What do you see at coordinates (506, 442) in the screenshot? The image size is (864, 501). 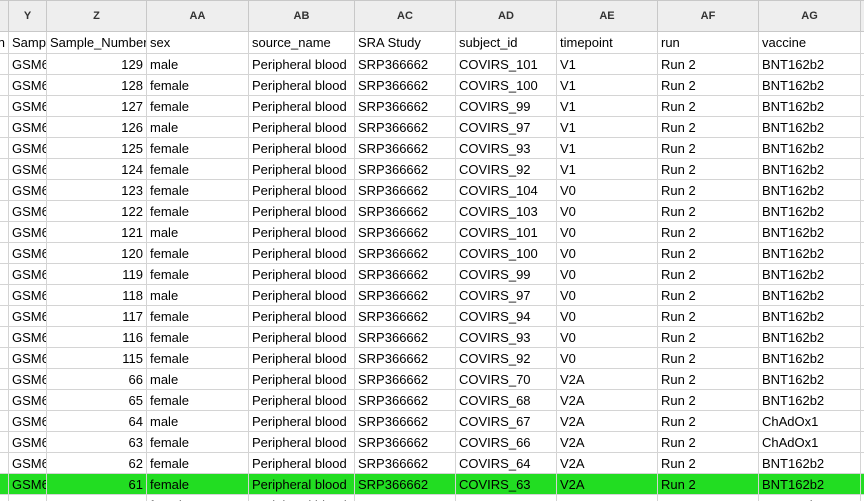 I see `cell-subject-id: COVIRS_66` at bounding box center [506, 442].